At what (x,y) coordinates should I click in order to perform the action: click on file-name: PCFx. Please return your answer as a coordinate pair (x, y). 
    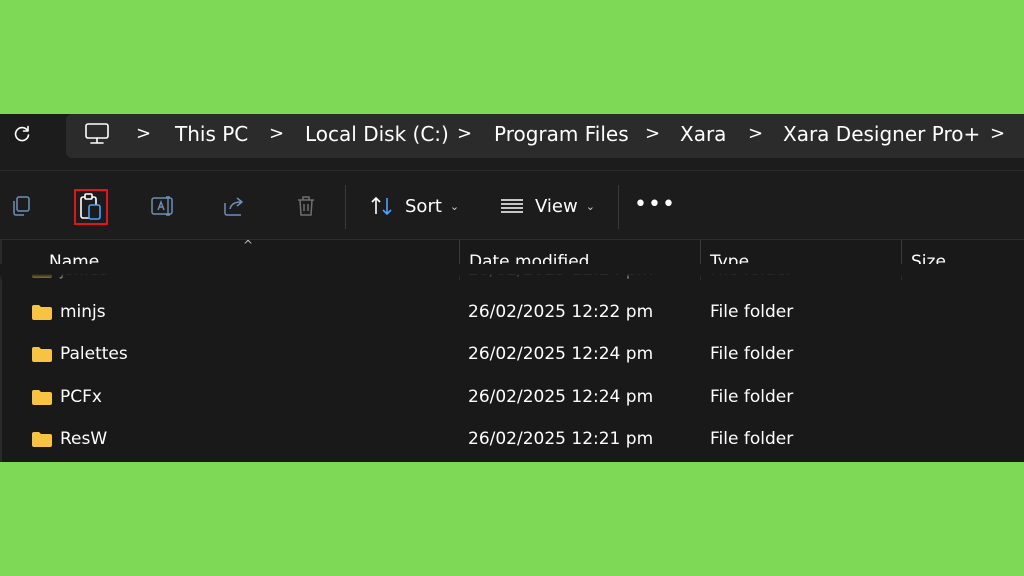
    Looking at the image, I should click on (81, 397).